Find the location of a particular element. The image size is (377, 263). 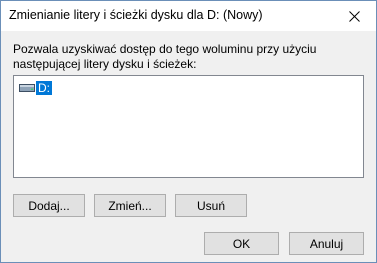

list-item: D: is located at coordinates (35, 88).